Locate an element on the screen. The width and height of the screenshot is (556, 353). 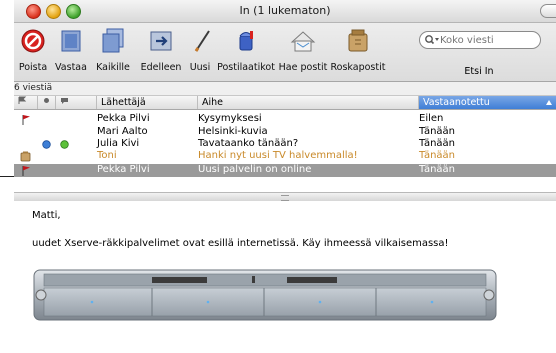
forward-button: Edelleen is located at coordinates (161, 49).